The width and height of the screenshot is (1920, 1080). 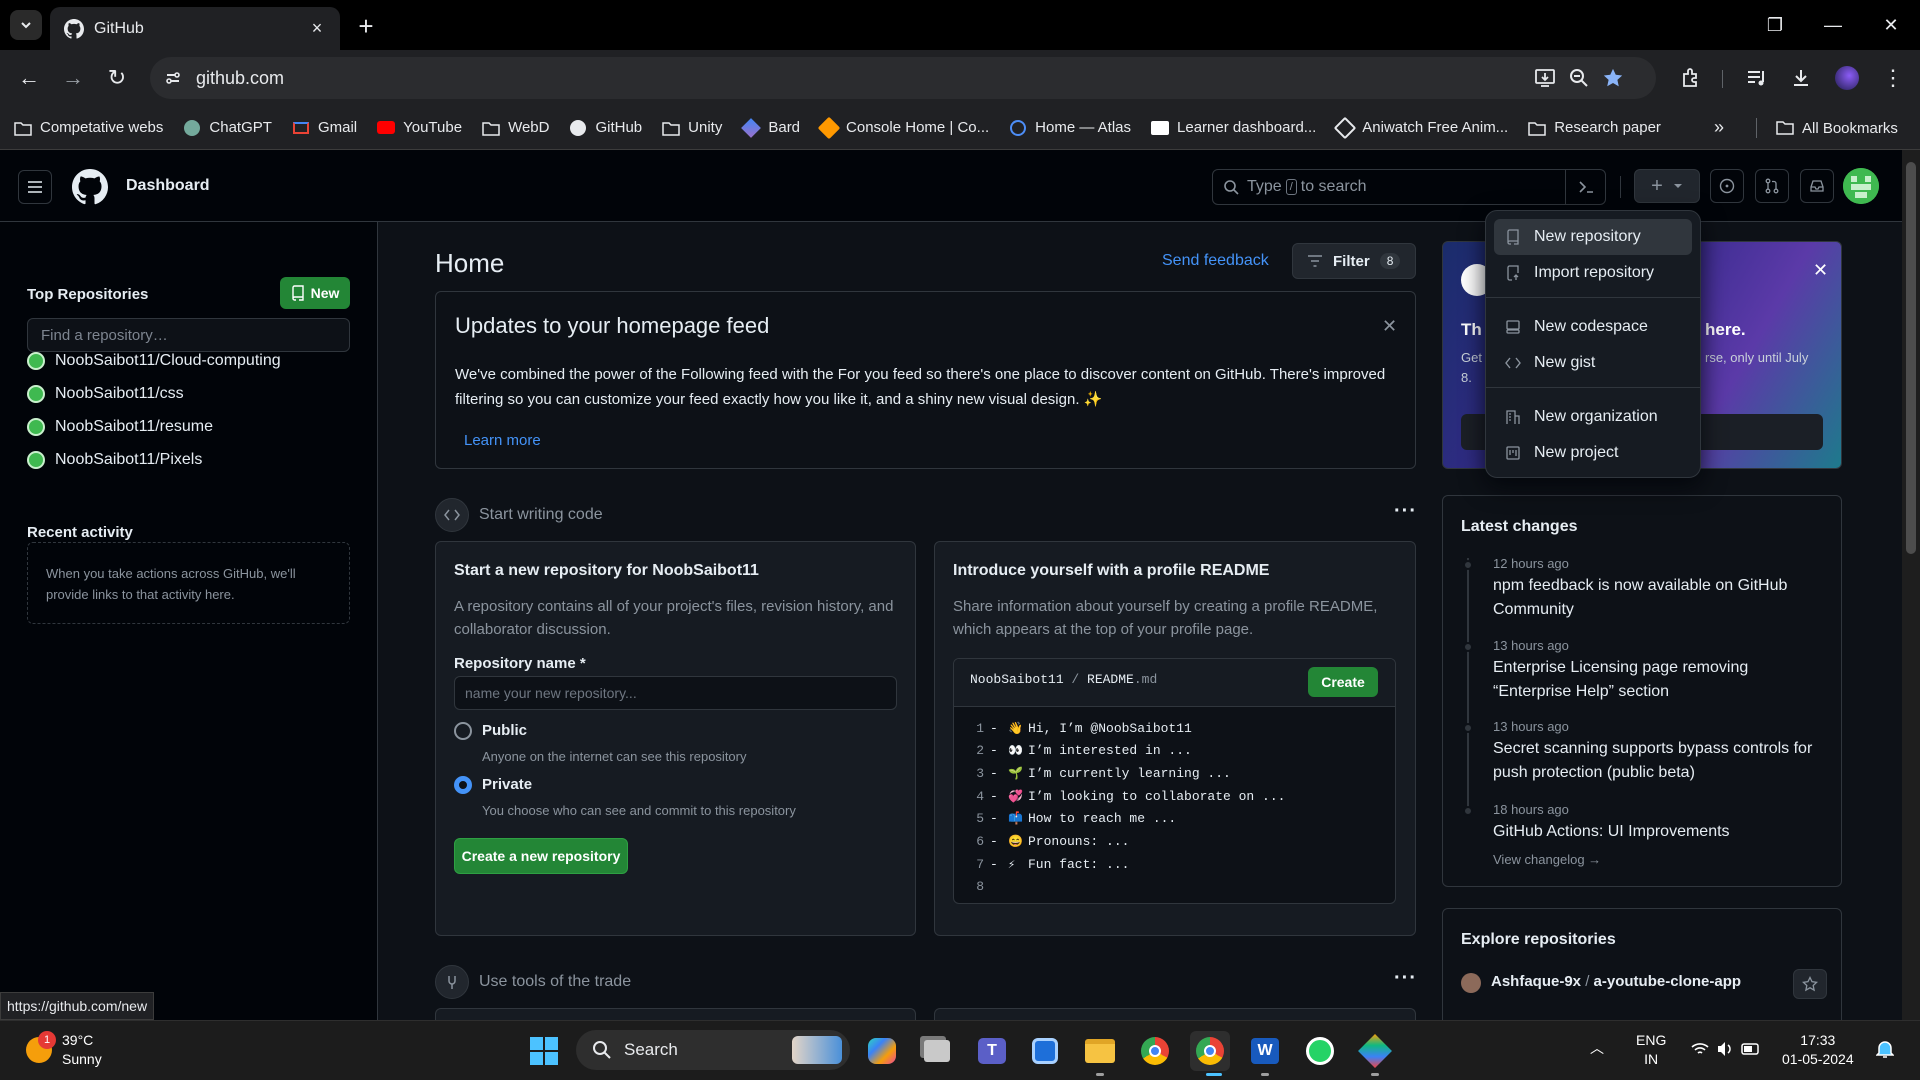 What do you see at coordinates (324, 128) in the screenshot?
I see `bookmark-item: Gmail` at bounding box center [324, 128].